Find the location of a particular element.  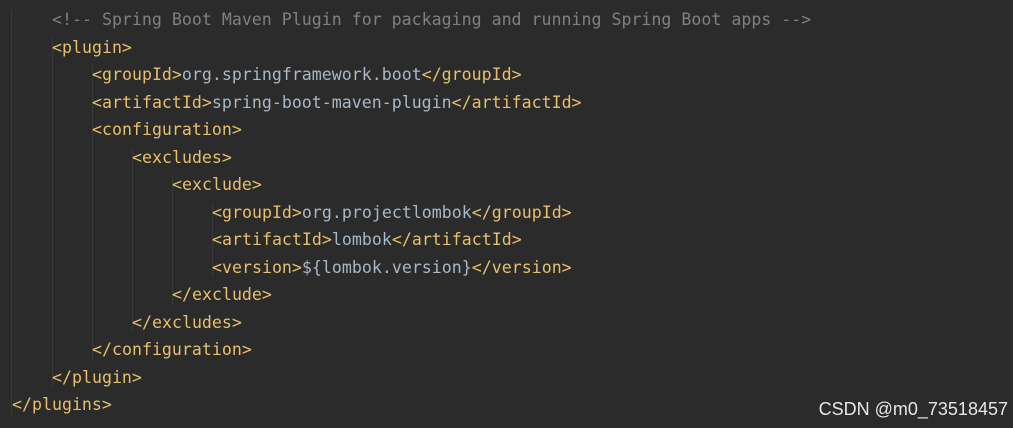

xml-tag: </plugins> is located at coordinates (62, 404).